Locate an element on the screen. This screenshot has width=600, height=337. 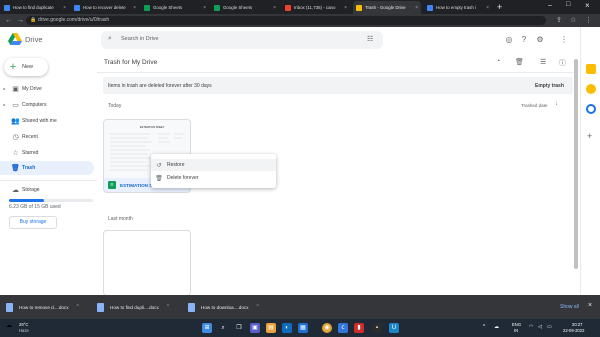
new-tab-button: + is located at coordinates (499, 7).